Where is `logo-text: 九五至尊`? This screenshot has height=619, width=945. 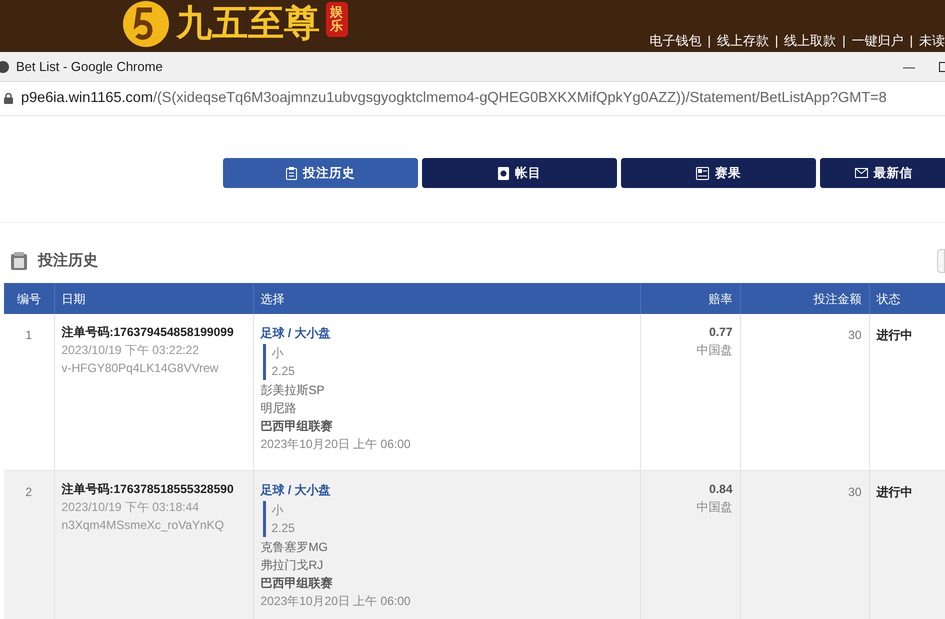
logo-text: 九五至尊 is located at coordinates (248, 24).